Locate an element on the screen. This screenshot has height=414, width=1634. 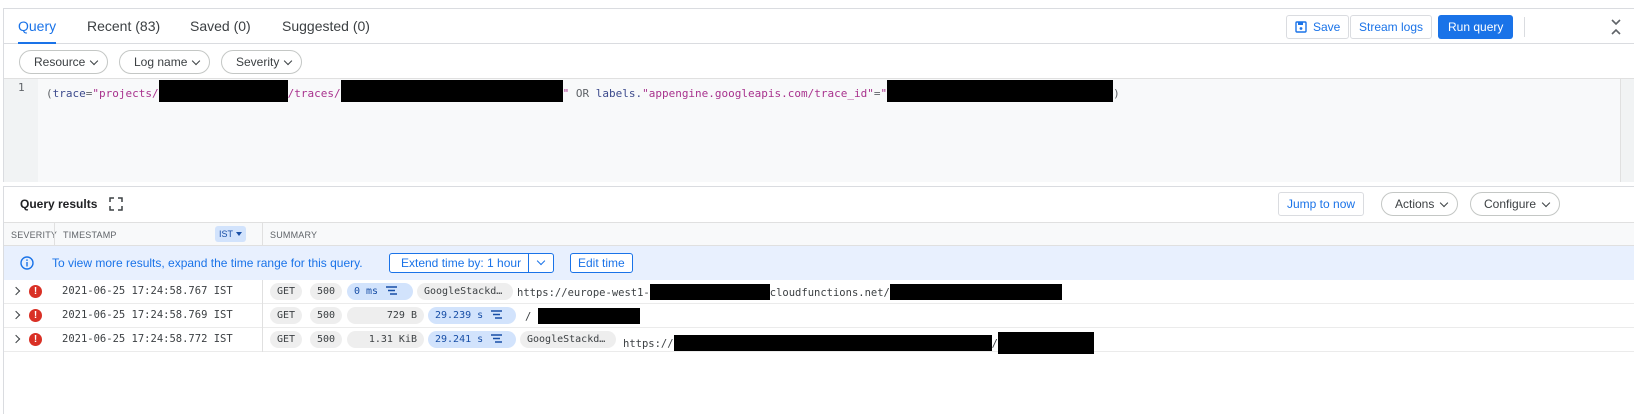
row-timestamp: 2021-06-25 17:24:58.767 IST is located at coordinates (147, 291).